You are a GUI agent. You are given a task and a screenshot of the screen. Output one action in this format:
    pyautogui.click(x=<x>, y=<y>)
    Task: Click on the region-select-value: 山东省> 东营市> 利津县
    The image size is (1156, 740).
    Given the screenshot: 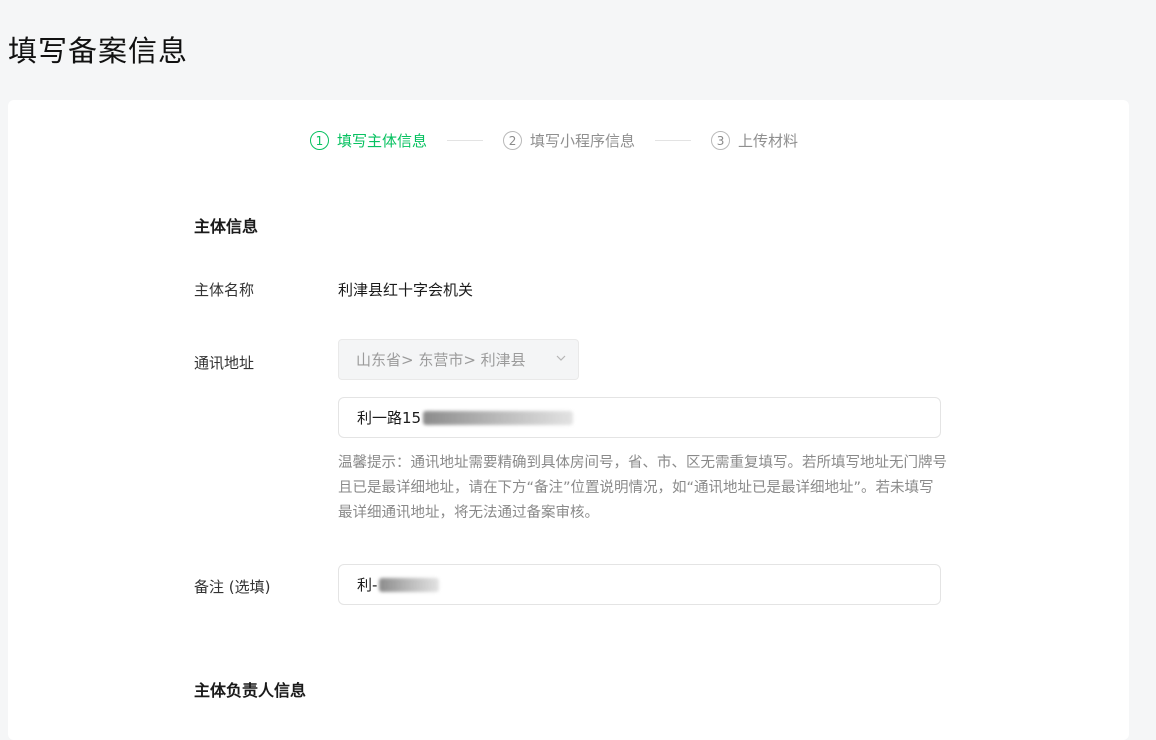 What is the action you would take?
    pyautogui.click(x=441, y=360)
    